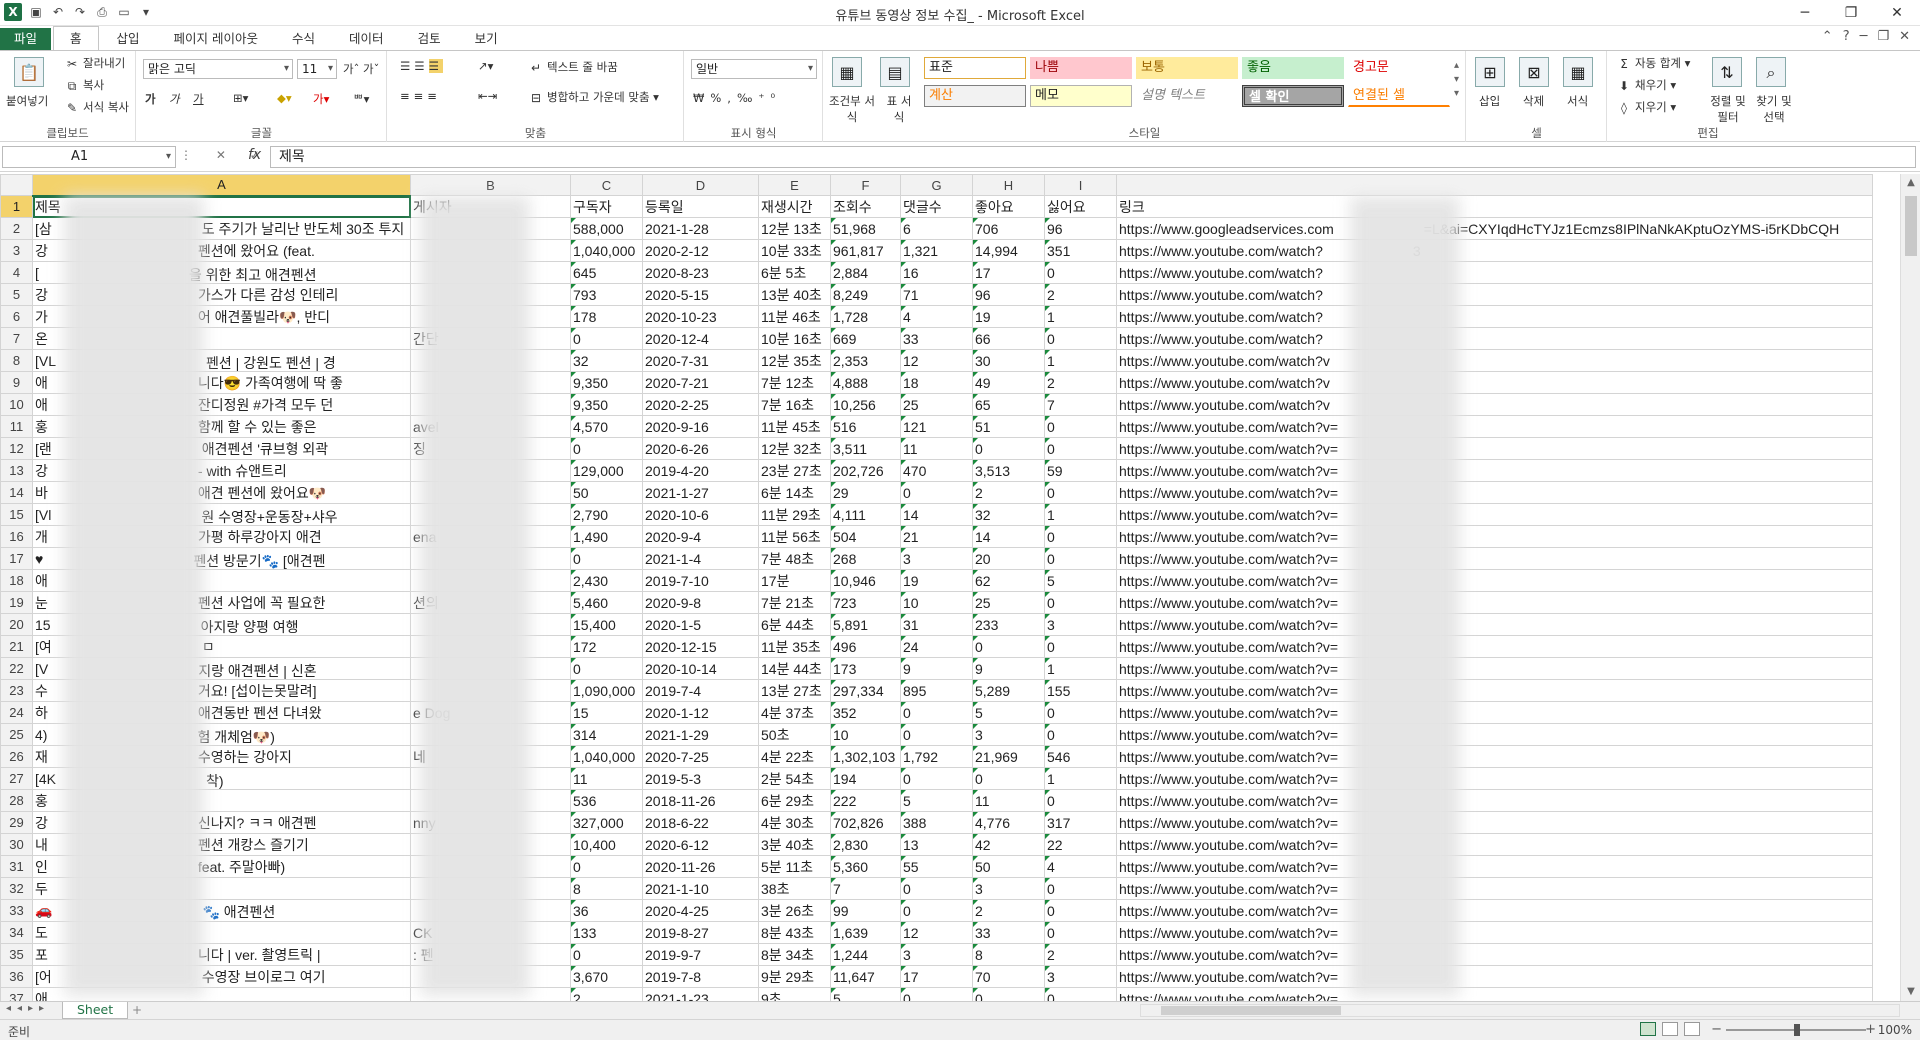 The width and height of the screenshot is (1920, 1040). What do you see at coordinates (1008, 382) in the screenshot?
I see `cell-h: 49` at bounding box center [1008, 382].